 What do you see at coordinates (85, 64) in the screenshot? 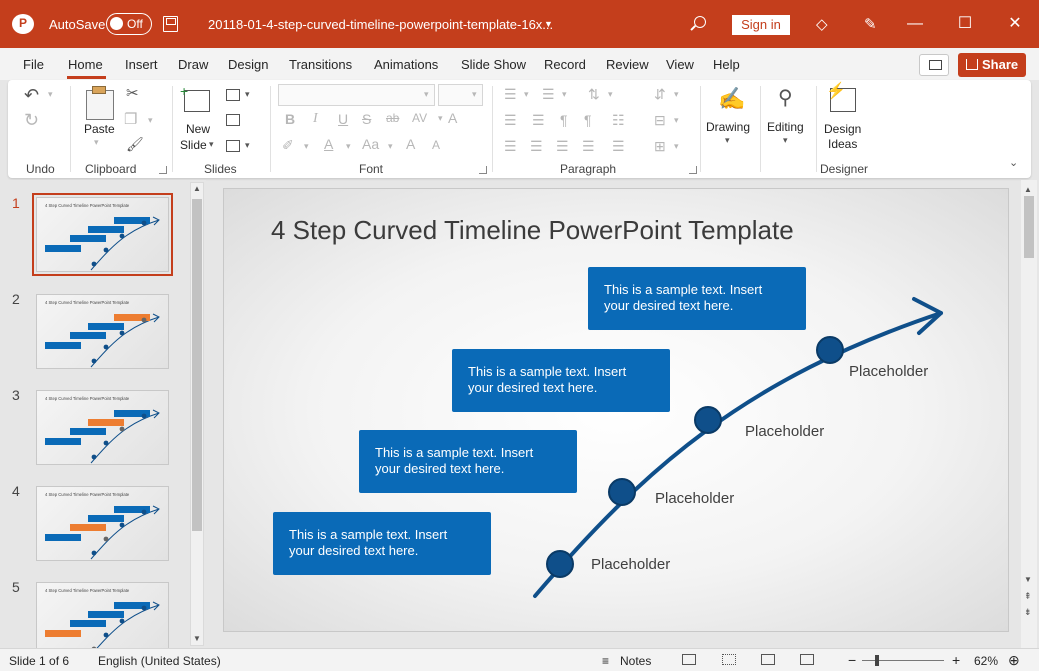
I see `tab-home: Home` at bounding box center [85, 64].